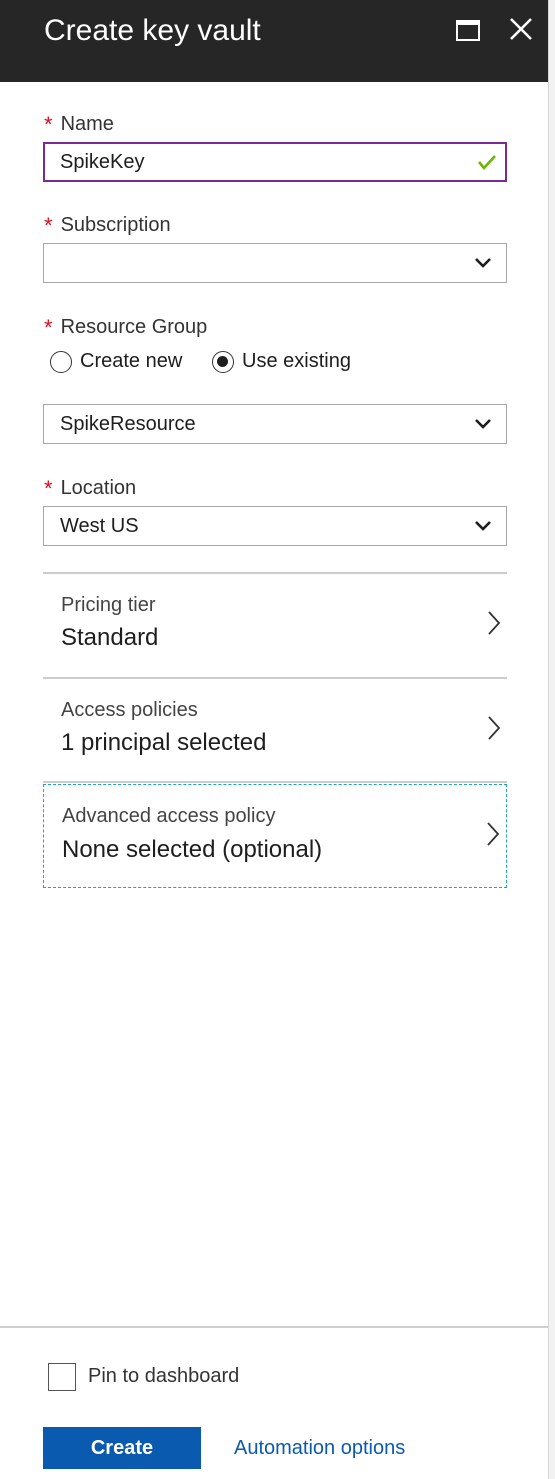 The height and width of the screenshot is (1479, 555). Describe the element at coordinates (275, 263) in the screenshot. I see `subscription-dropdown` at that location.